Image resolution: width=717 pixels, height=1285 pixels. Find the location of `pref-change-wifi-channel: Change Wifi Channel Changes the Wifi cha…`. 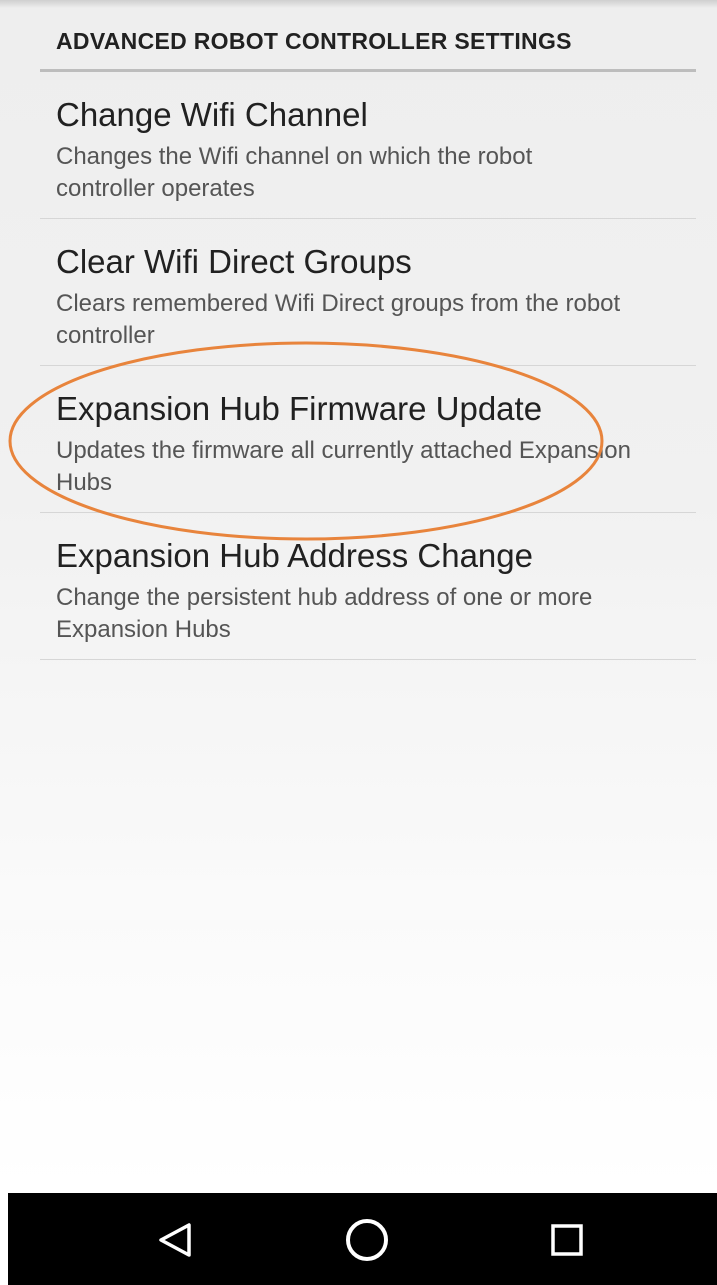

pref-change-wifi-channel: Change Wifi Channel Changes the Wifi cha… is located at coordinates (368, 145).